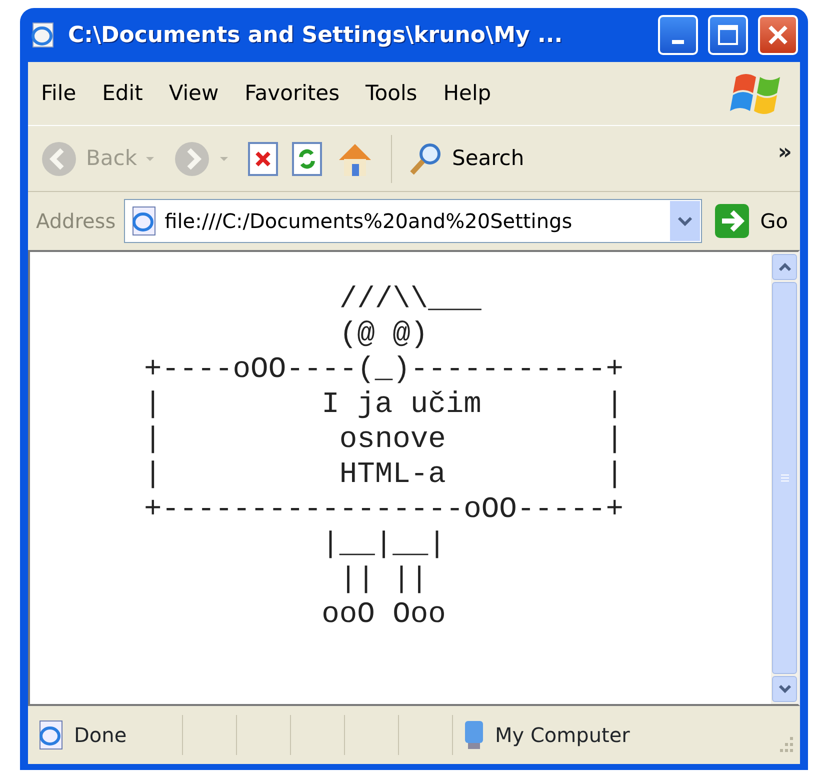  What do you see at coordinates (678, 42) in the screenshot?
I see `minimize-icon` at bounding box center [678, 42].